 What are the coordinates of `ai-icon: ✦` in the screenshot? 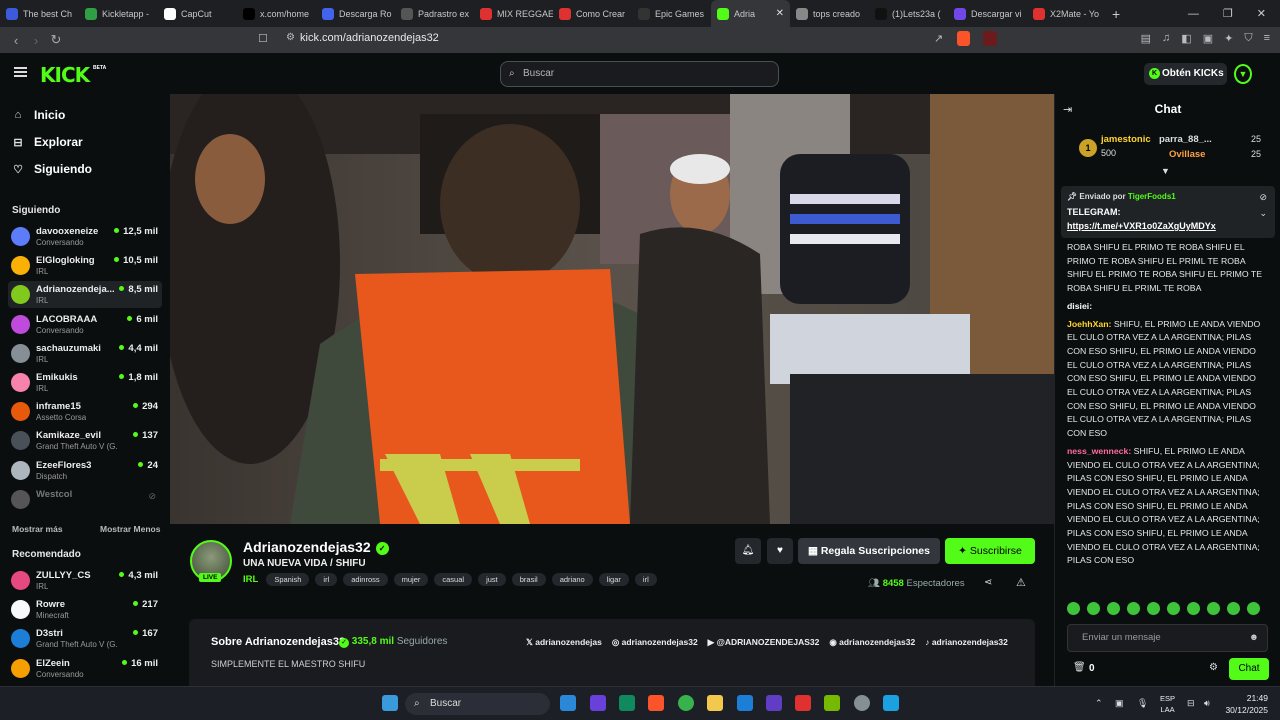 It's located at (1228, 38).